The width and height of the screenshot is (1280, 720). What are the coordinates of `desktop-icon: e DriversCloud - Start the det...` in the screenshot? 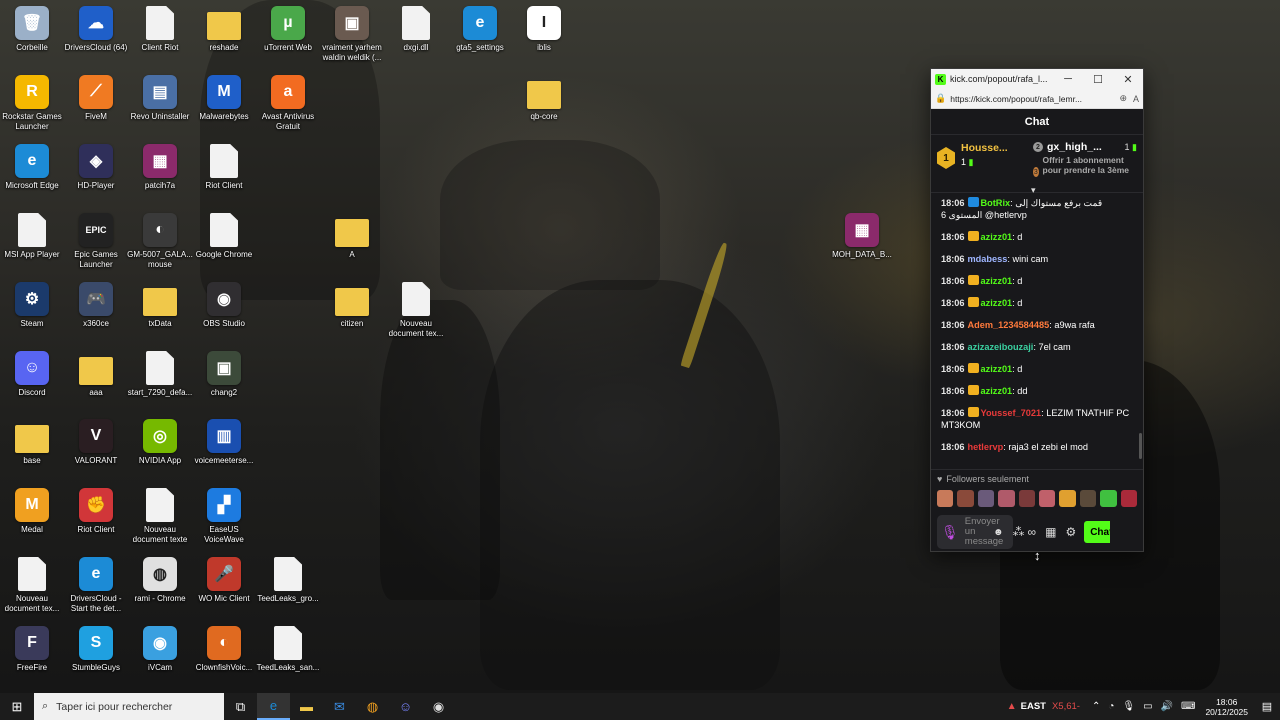 It's located at (96, 585).